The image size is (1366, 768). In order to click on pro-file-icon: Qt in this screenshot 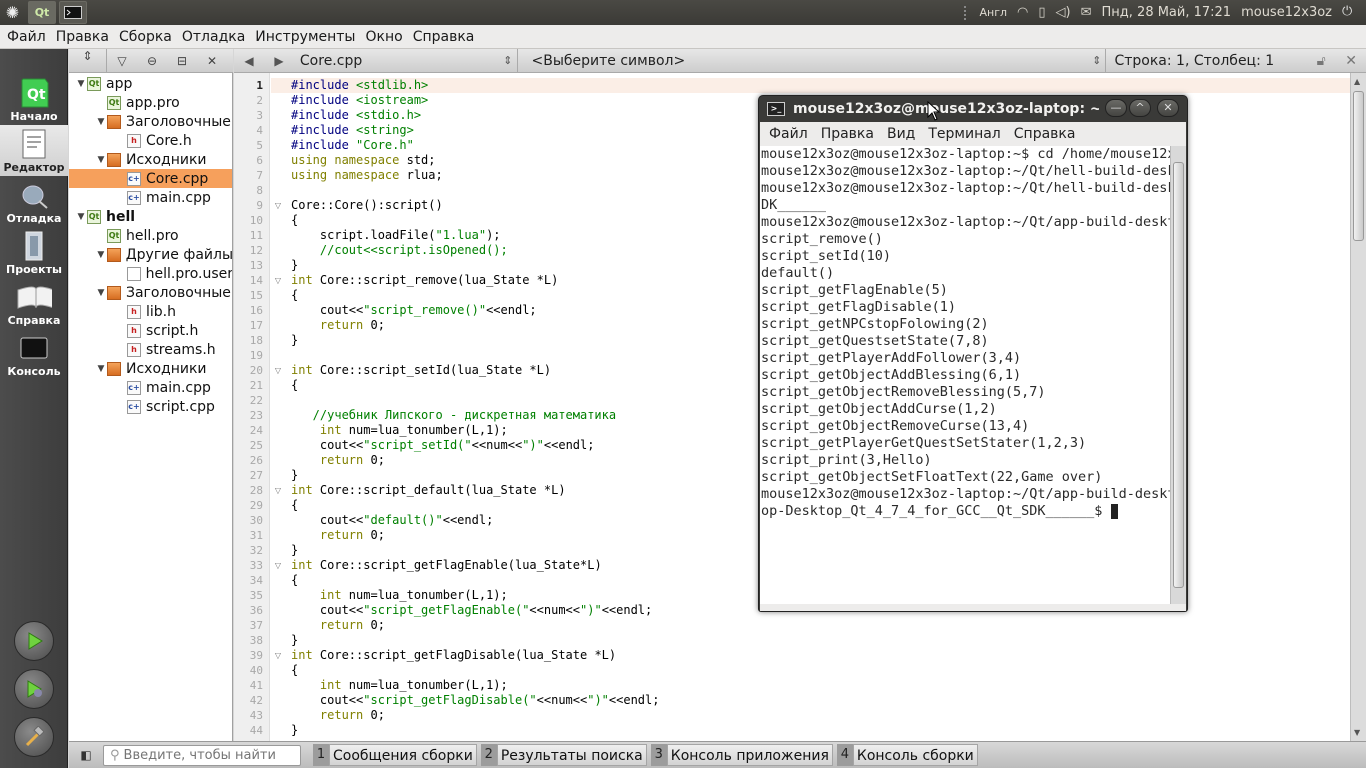, I will do `click(94, 216)`.